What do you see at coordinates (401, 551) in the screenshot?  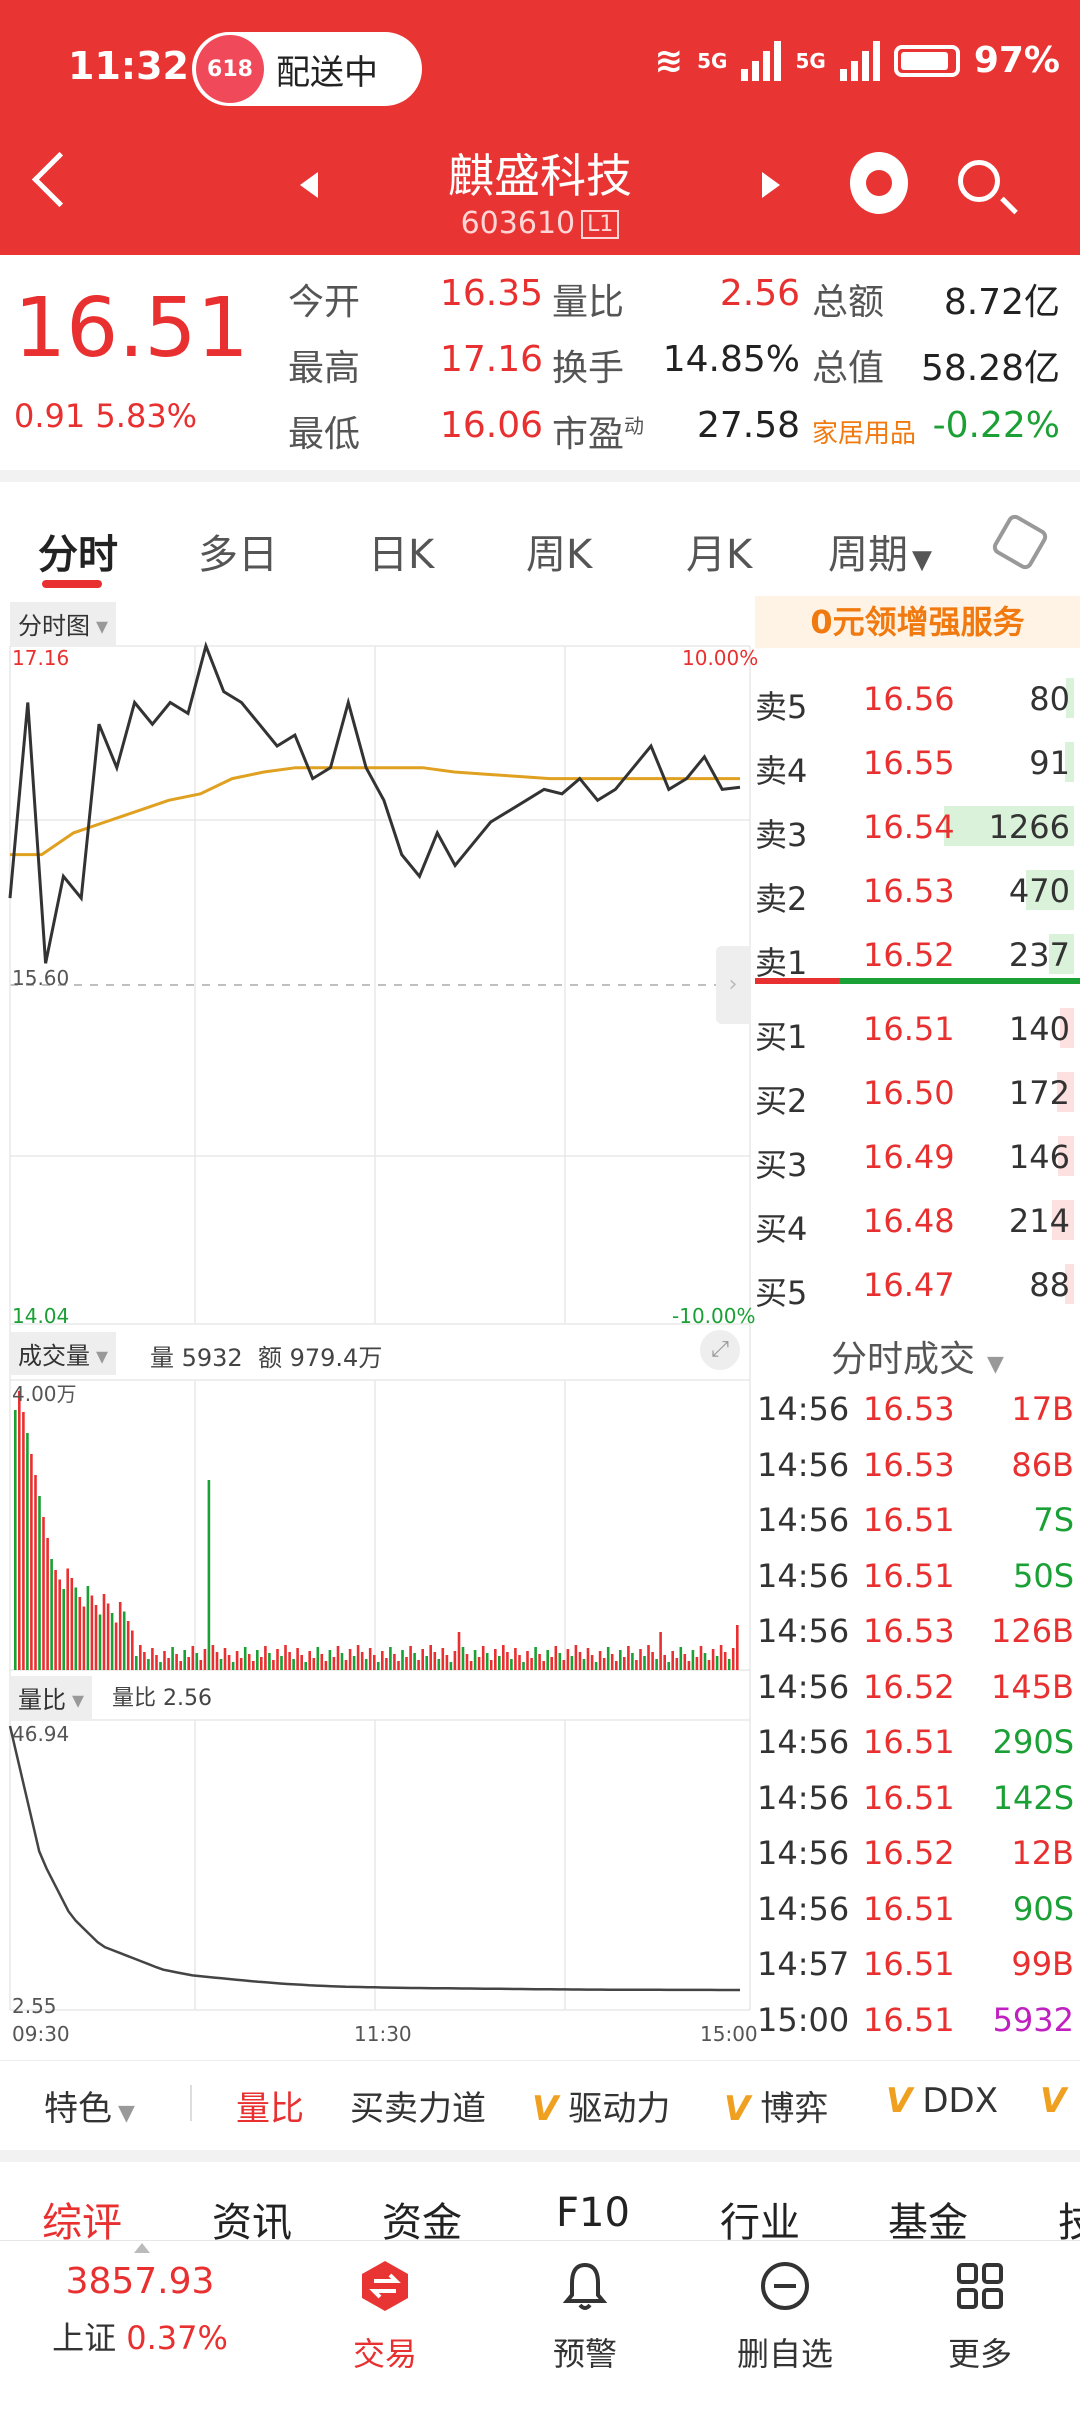 I see `tab-daily-k: 日K` at bounding box center [401, 551].